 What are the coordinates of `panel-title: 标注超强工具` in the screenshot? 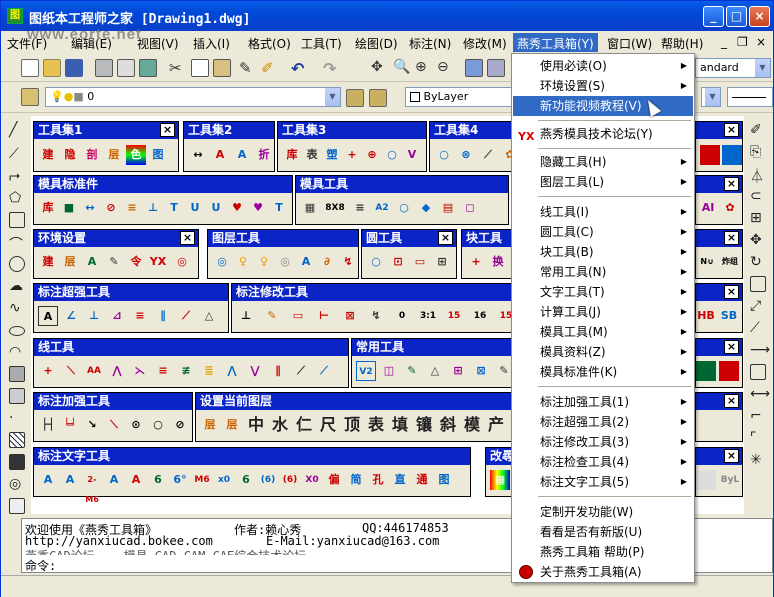 It's located at (131, 292).